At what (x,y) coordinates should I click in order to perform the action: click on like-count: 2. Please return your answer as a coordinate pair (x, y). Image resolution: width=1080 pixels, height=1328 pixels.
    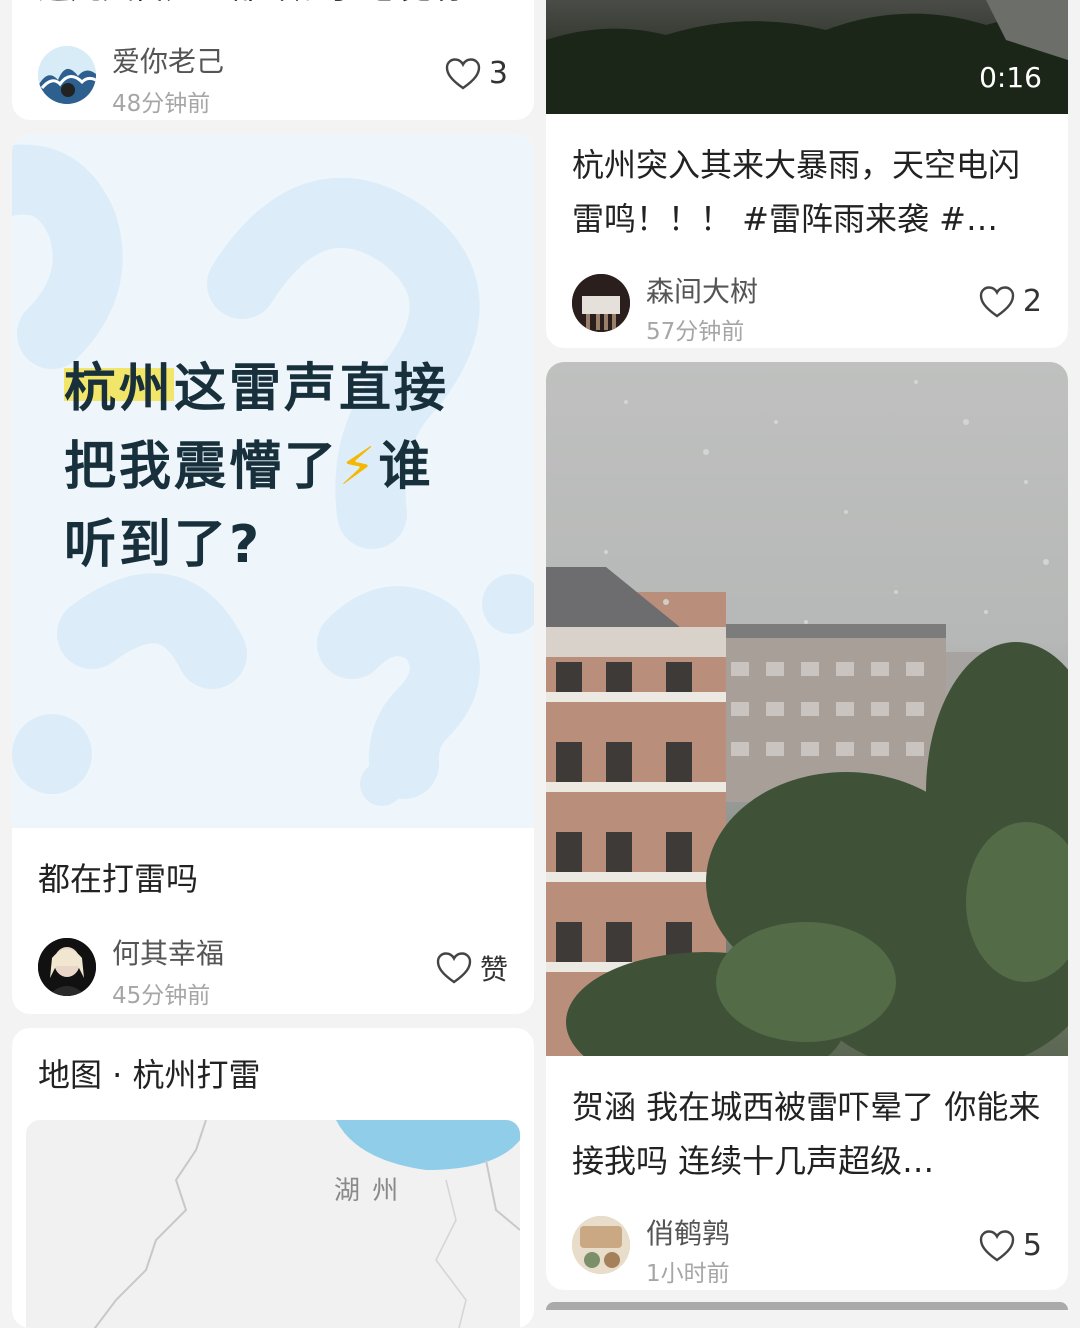
    Looking at the image, I should click on (1032, 301).